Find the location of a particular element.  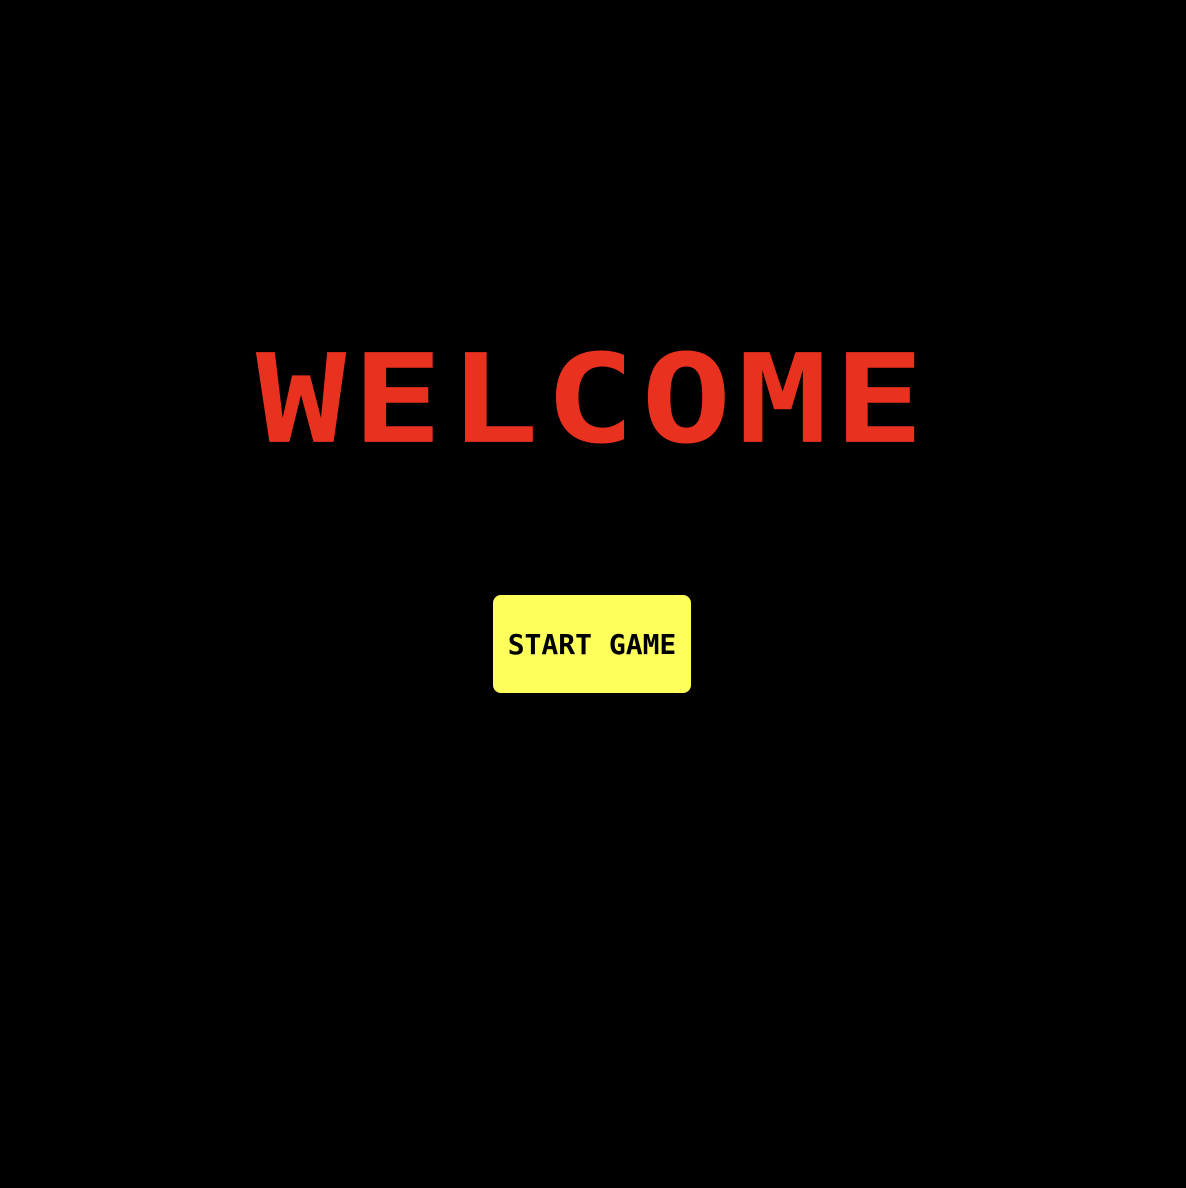

start-game-button: START GAME is located at coordinates (592, 644).